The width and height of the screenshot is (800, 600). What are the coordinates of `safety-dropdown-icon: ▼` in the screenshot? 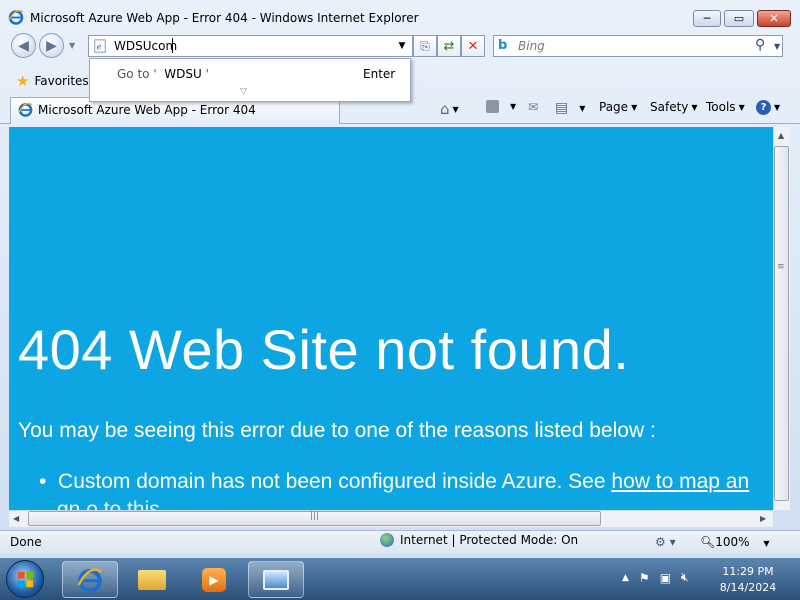 It's located at (694, 107).